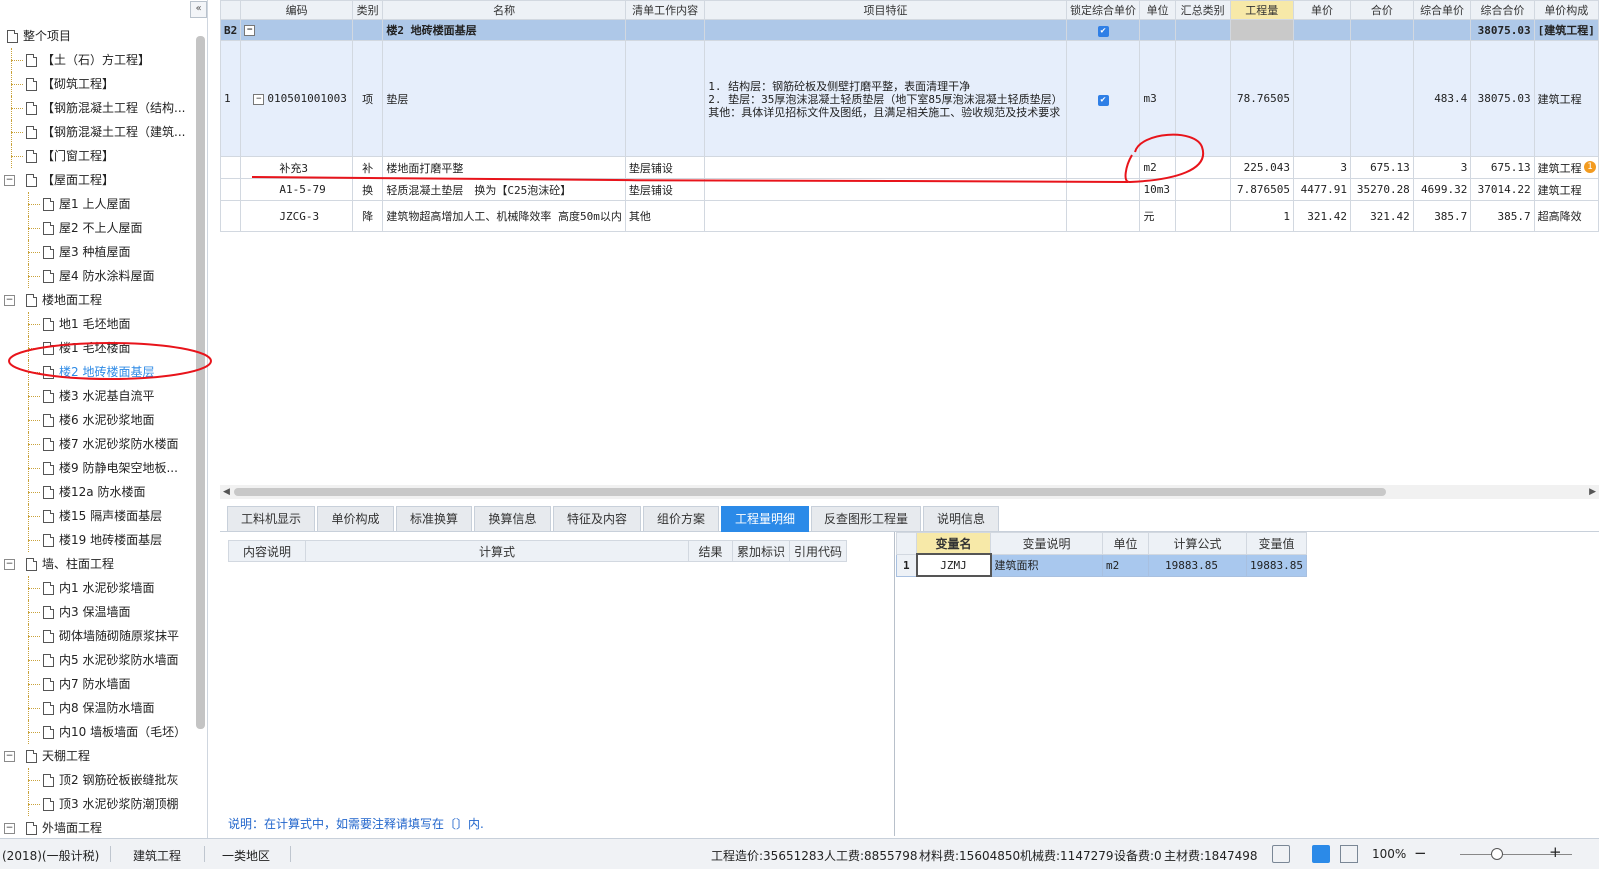  What do you see at coordinates (504, 167) in the screenshot?
I see `quota-name: 楼地面打磨平整` at bounding box center [504, 167].